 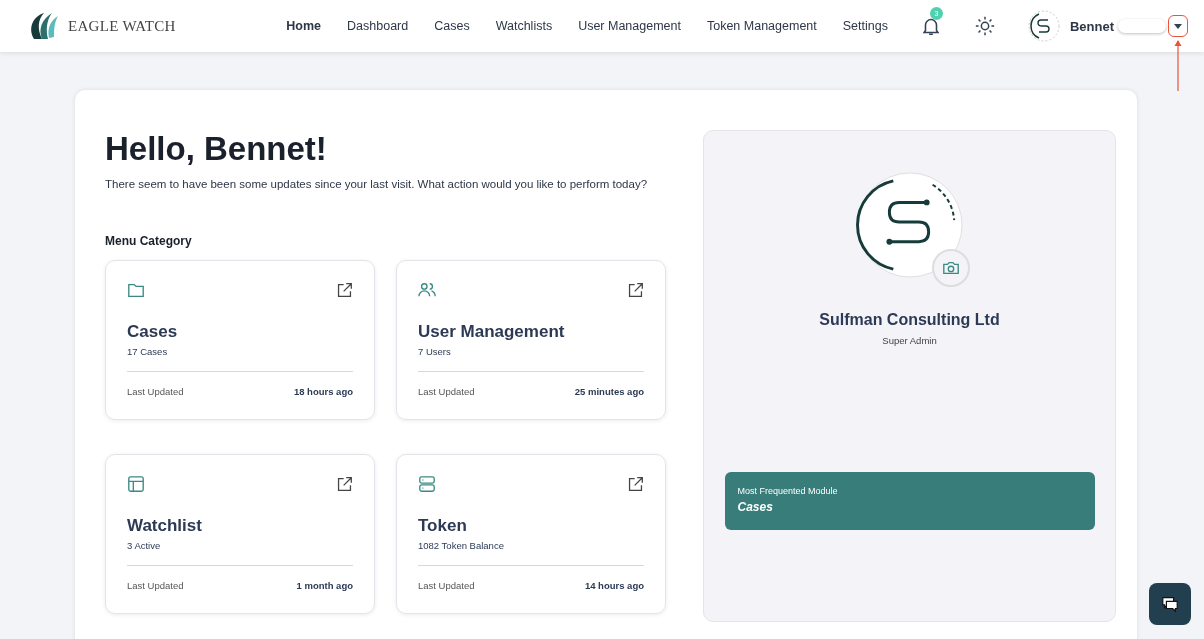 I want to click on user-role: Super Admin, so click(x=909, y=340).